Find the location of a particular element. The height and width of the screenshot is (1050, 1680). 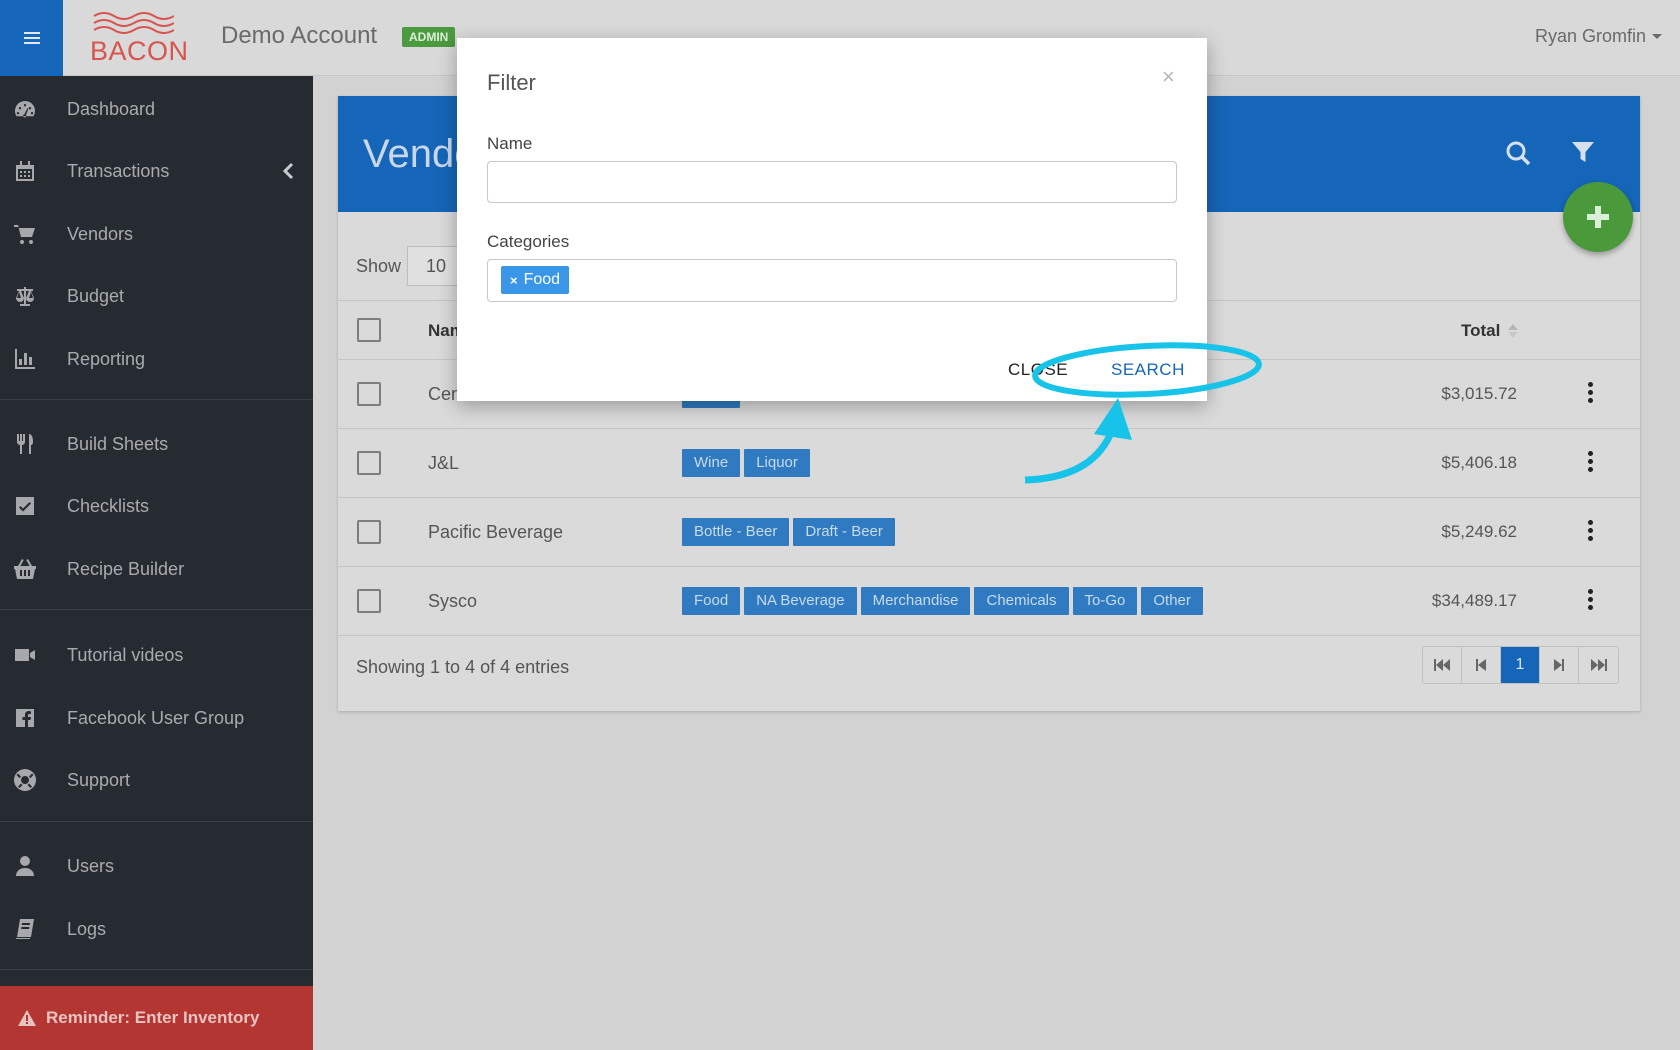

sidebar-item-label: Dashboard is located at coordinates (111, 108).